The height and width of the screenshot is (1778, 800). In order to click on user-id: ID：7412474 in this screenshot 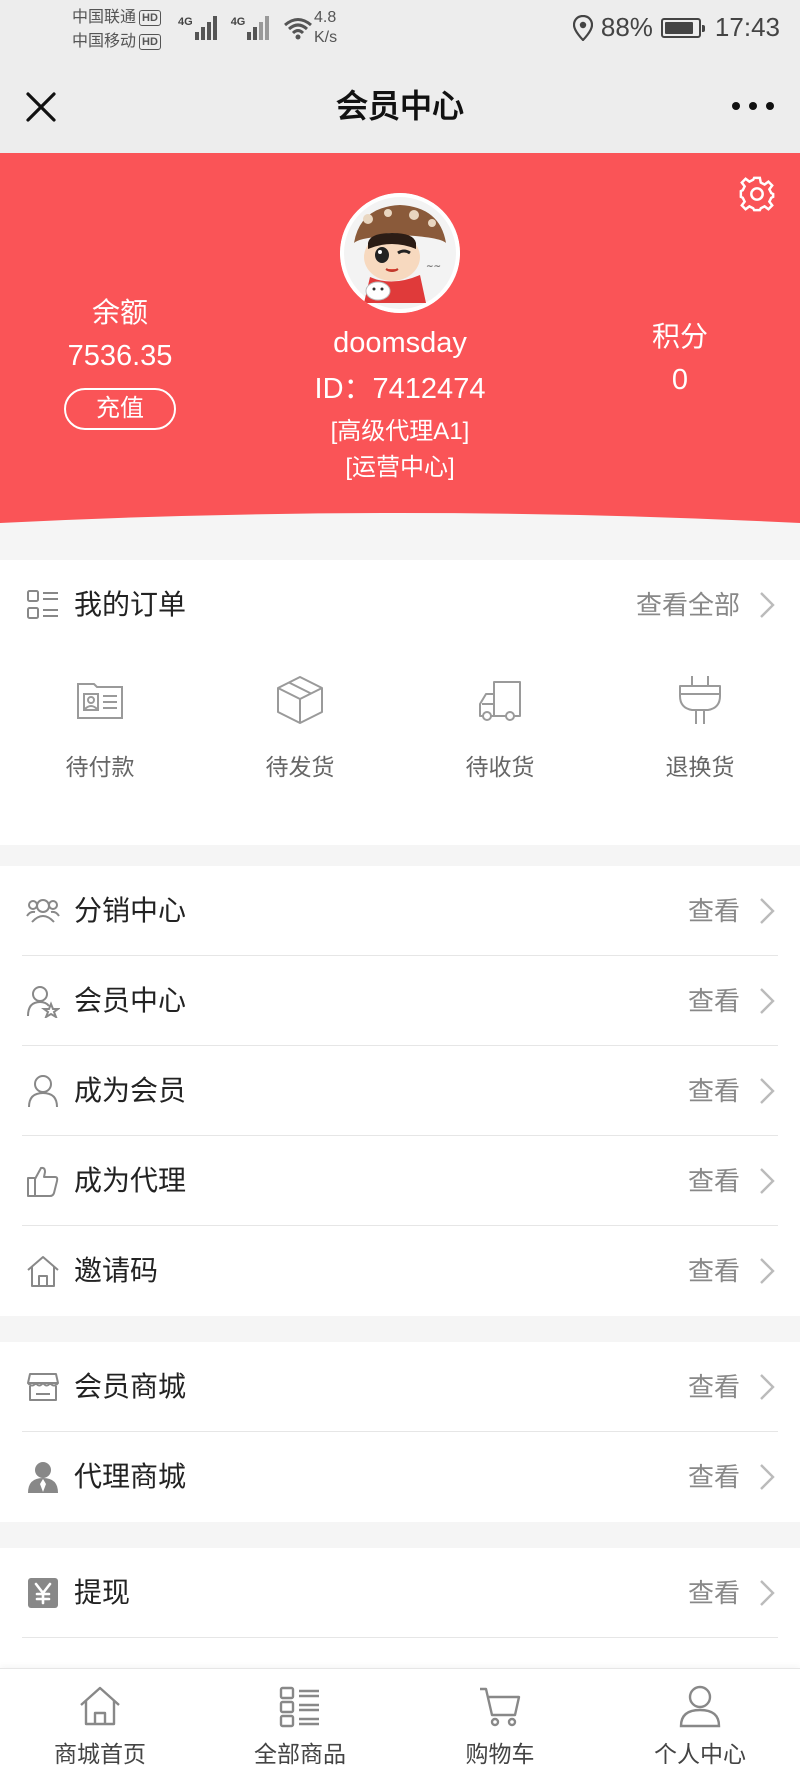, I will do `click(400, 389)`.